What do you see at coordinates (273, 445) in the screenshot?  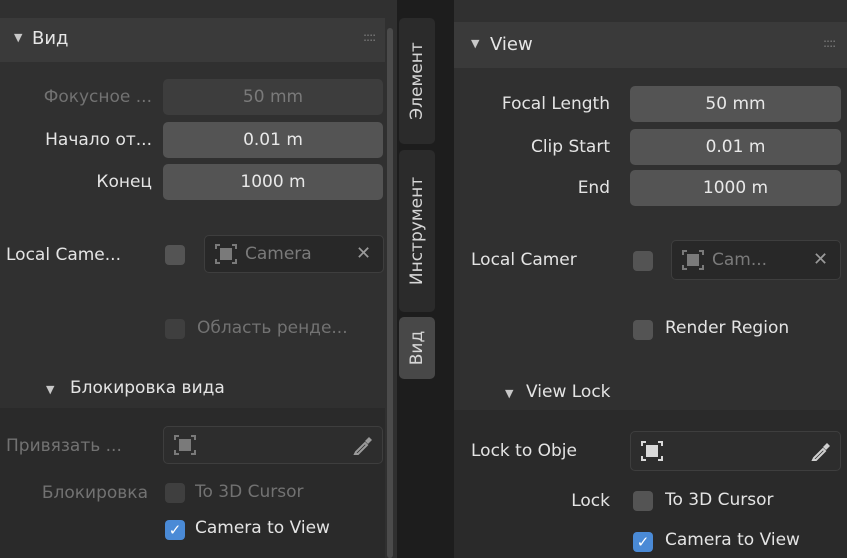 I see `left-lock-object-field` at bounding box center [273, 445].